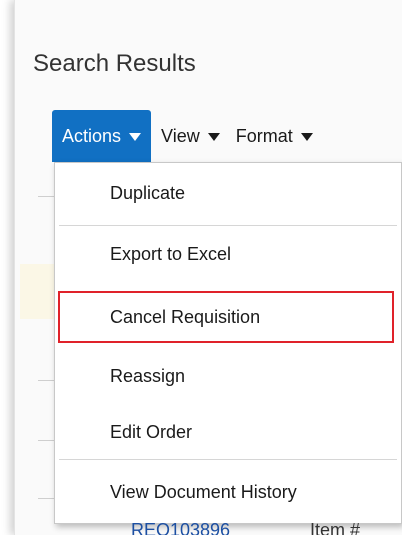 Image resolution: width=402 pixels, height=535 pixels. I want to click on menu-item-export-to-excel: Export to Excel, so click(170, 254).